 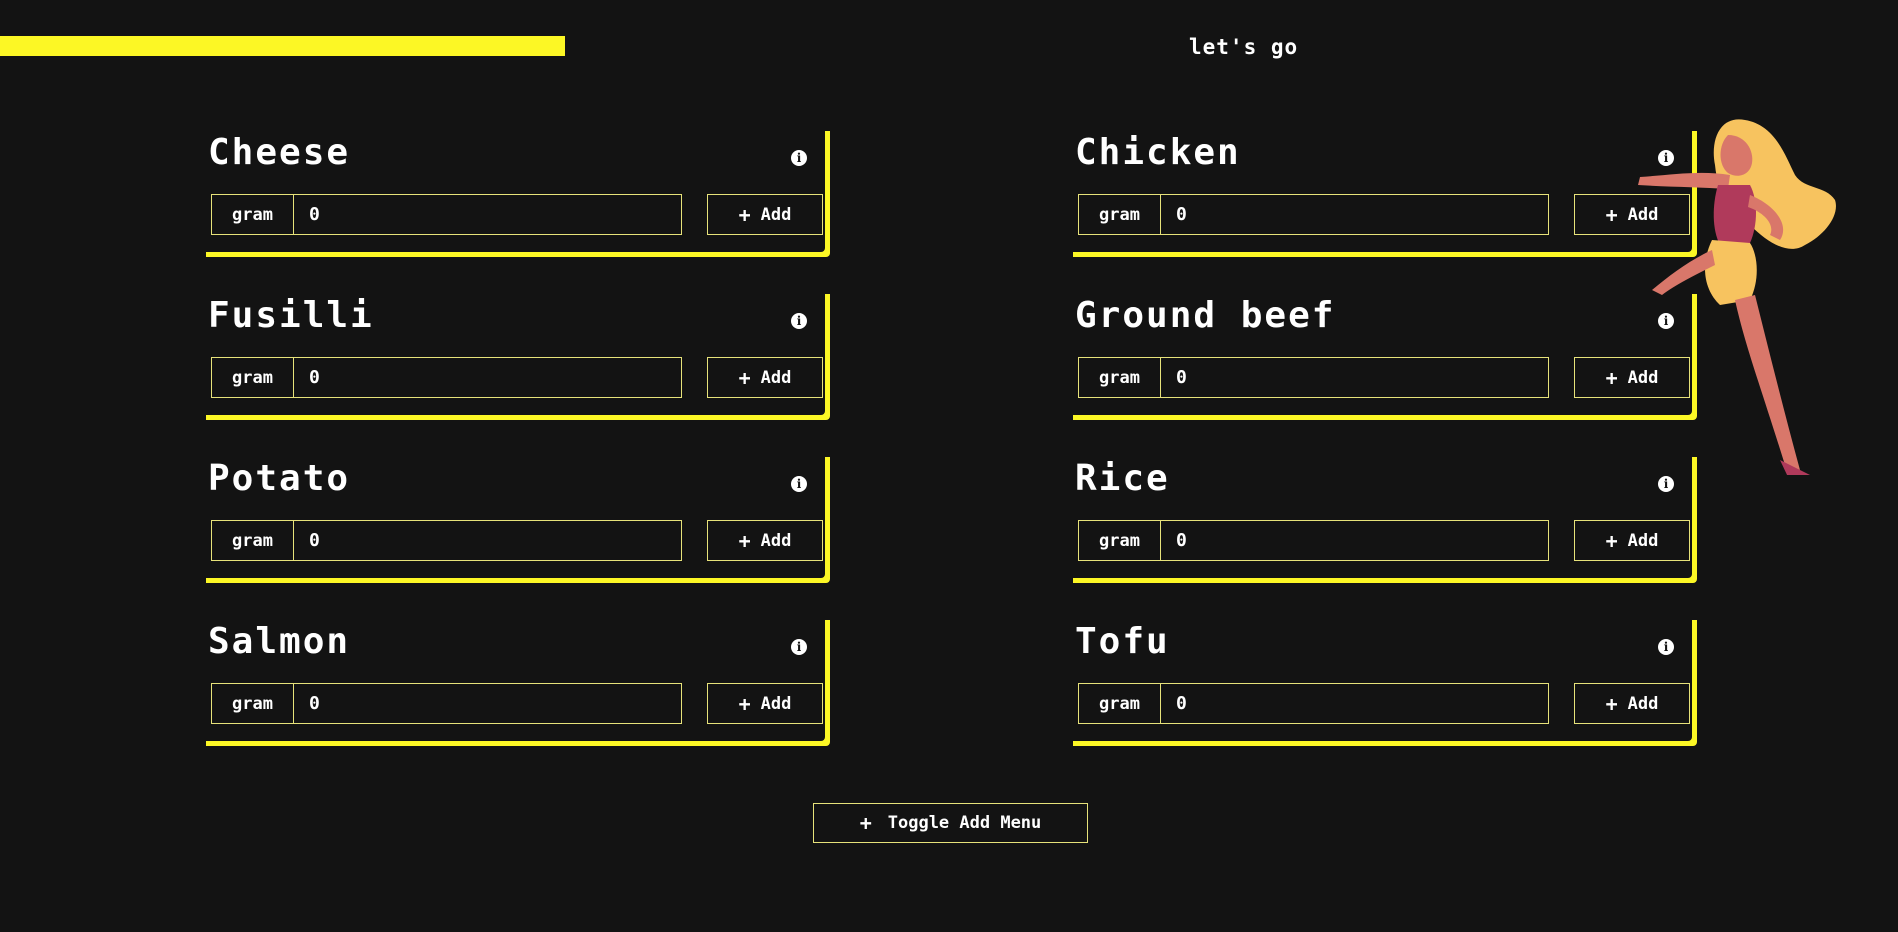 What do you see at coordinates (279, 641) in the screenshot?
I see `food-name: Salmon` at bounding box center [279, 641].